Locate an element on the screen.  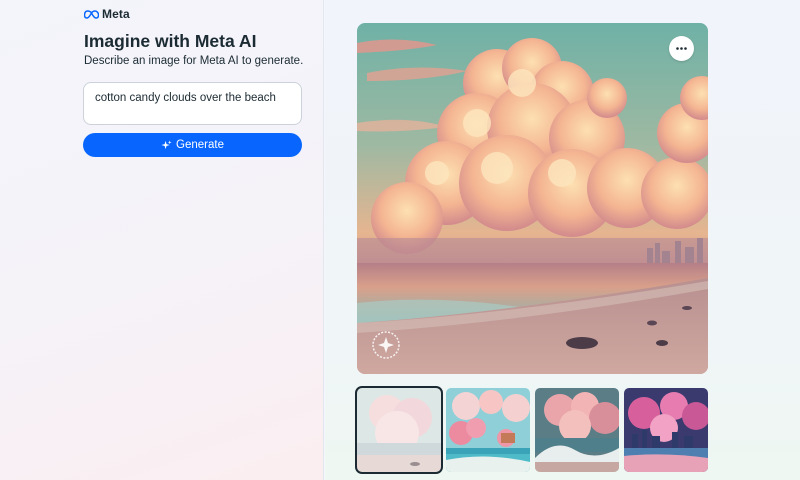
generate-button: Generate is located at coordinates (192, 145).